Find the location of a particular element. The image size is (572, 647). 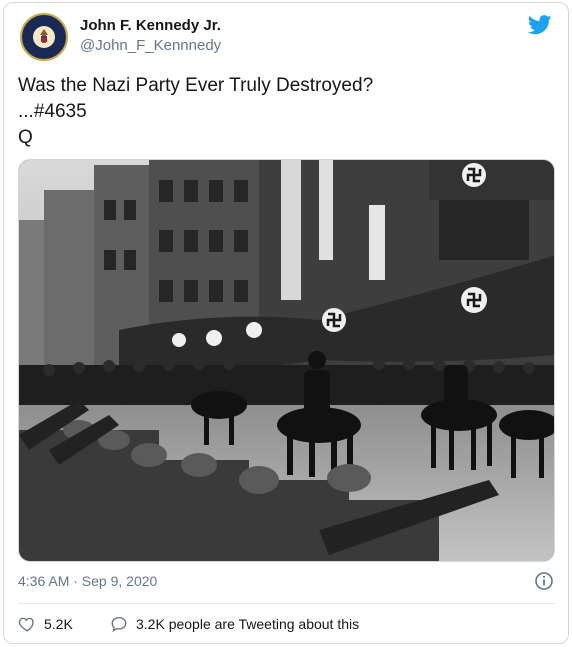

display-name: John F. Kennedy Jr. is located at coordinates (150, 25).